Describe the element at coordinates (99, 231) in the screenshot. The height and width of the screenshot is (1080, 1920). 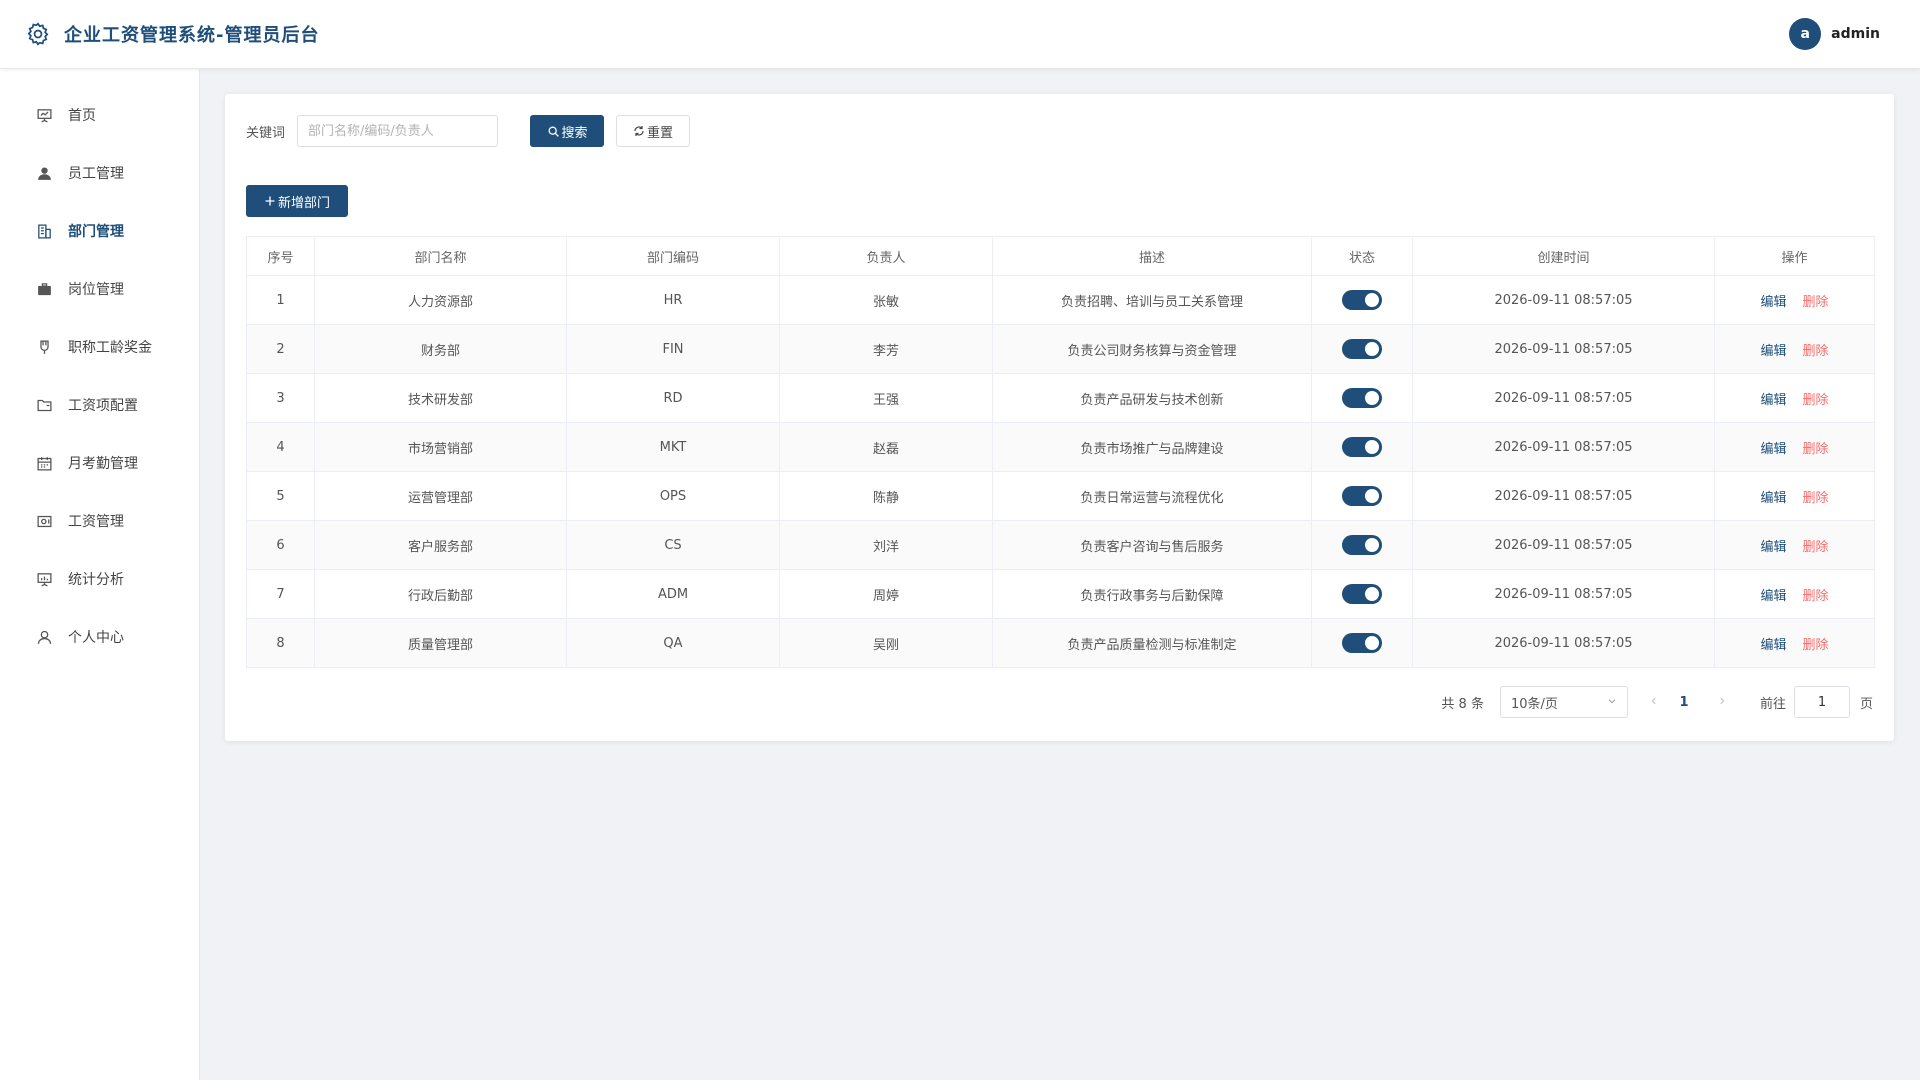
I see `sidebar-item-departments: 部门管理` at that location.